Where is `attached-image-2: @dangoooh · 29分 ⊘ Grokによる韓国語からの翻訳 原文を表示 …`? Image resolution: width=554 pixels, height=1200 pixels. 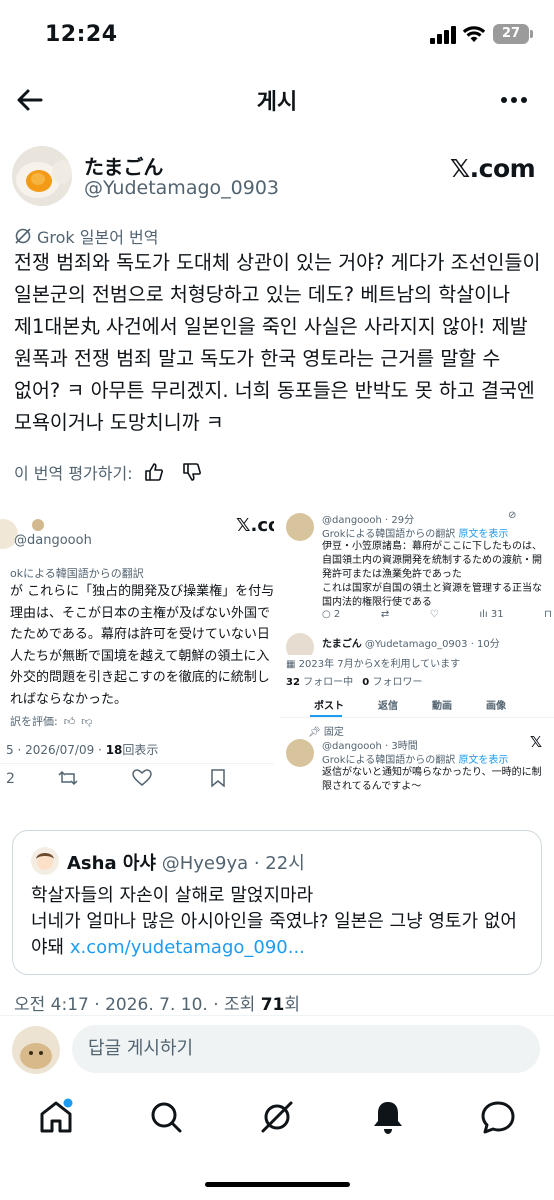 attached-image-2: @dangoooh · 29分 ⊘ Grokによる韓国語からの翻訳 原文を表示 … is located at coordinates (417, 652).